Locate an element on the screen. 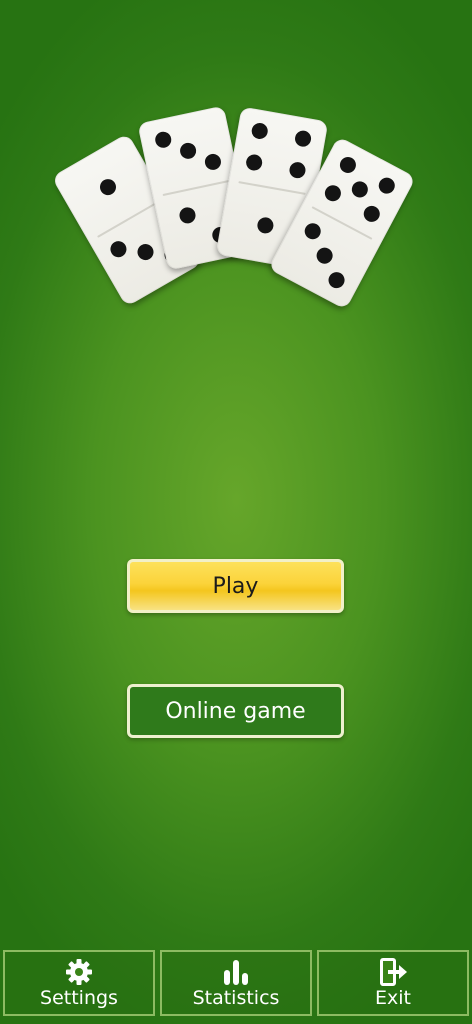 The image size is (472, 1024). bar-chart-icon is located at coordinates (236, 972).